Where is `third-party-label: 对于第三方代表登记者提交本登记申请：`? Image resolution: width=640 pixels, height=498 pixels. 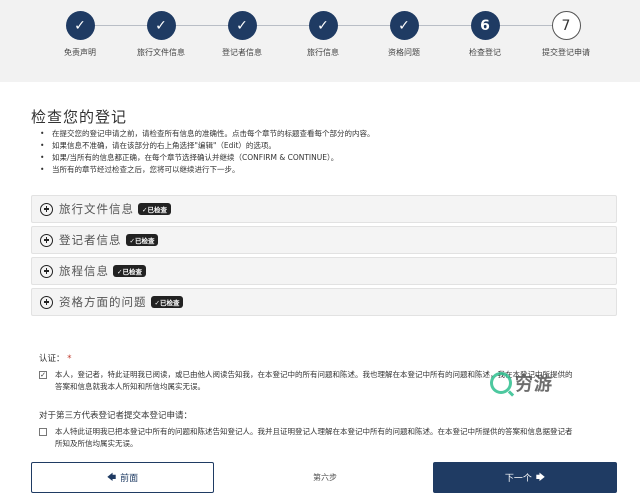 third-party-label: 对于第三方代表登记者提交本登记申请： is located at coordinates (116, 416).